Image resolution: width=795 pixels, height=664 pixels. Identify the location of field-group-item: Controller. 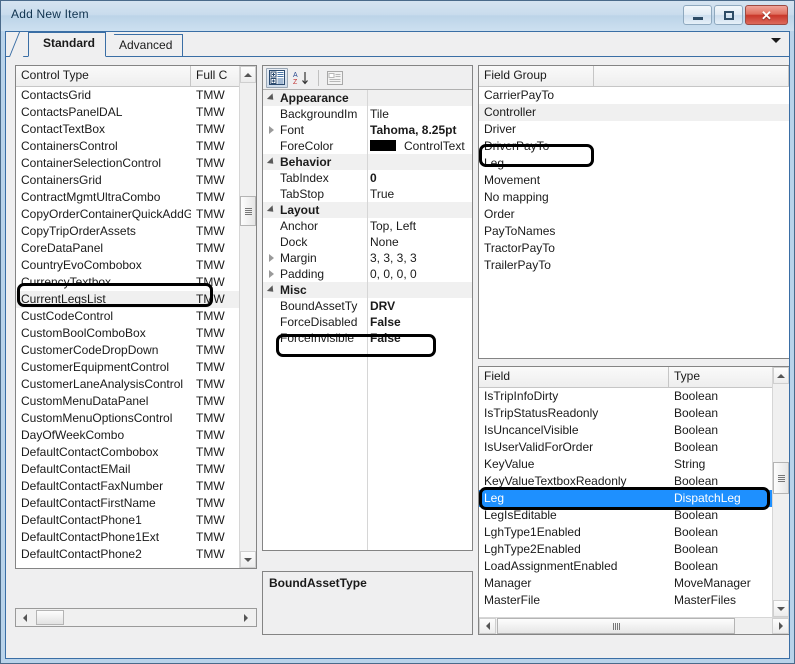
(634, 112).